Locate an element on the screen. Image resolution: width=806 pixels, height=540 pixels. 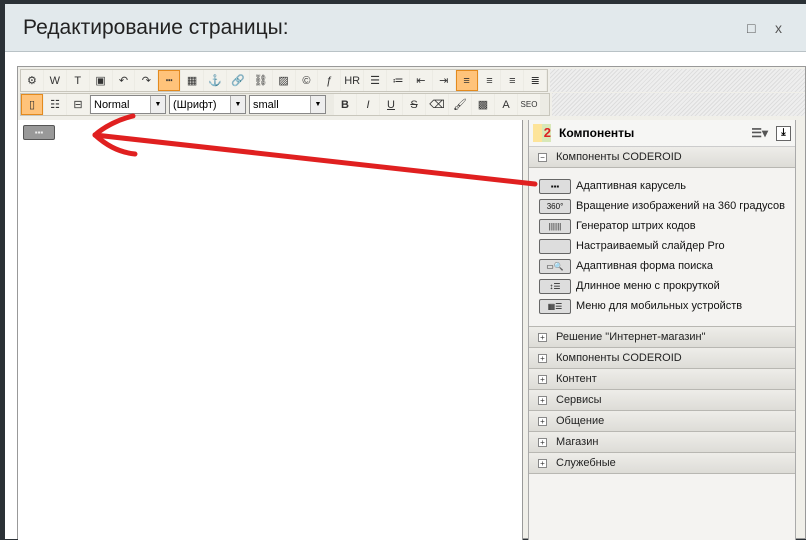
annotation-arrow is located at coordinates (315, 150).